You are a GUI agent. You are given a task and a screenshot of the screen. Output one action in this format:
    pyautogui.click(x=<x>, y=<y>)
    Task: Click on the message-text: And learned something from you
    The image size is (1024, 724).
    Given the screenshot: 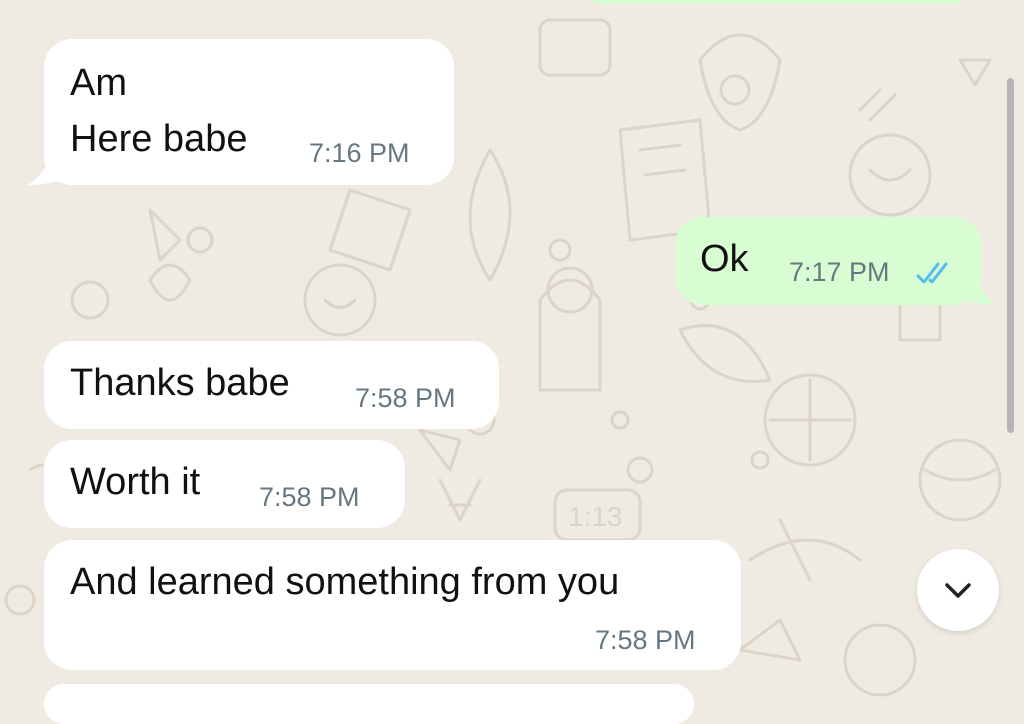 What is the action you would take?
    pyautogui.click(x=345, y=582)
    